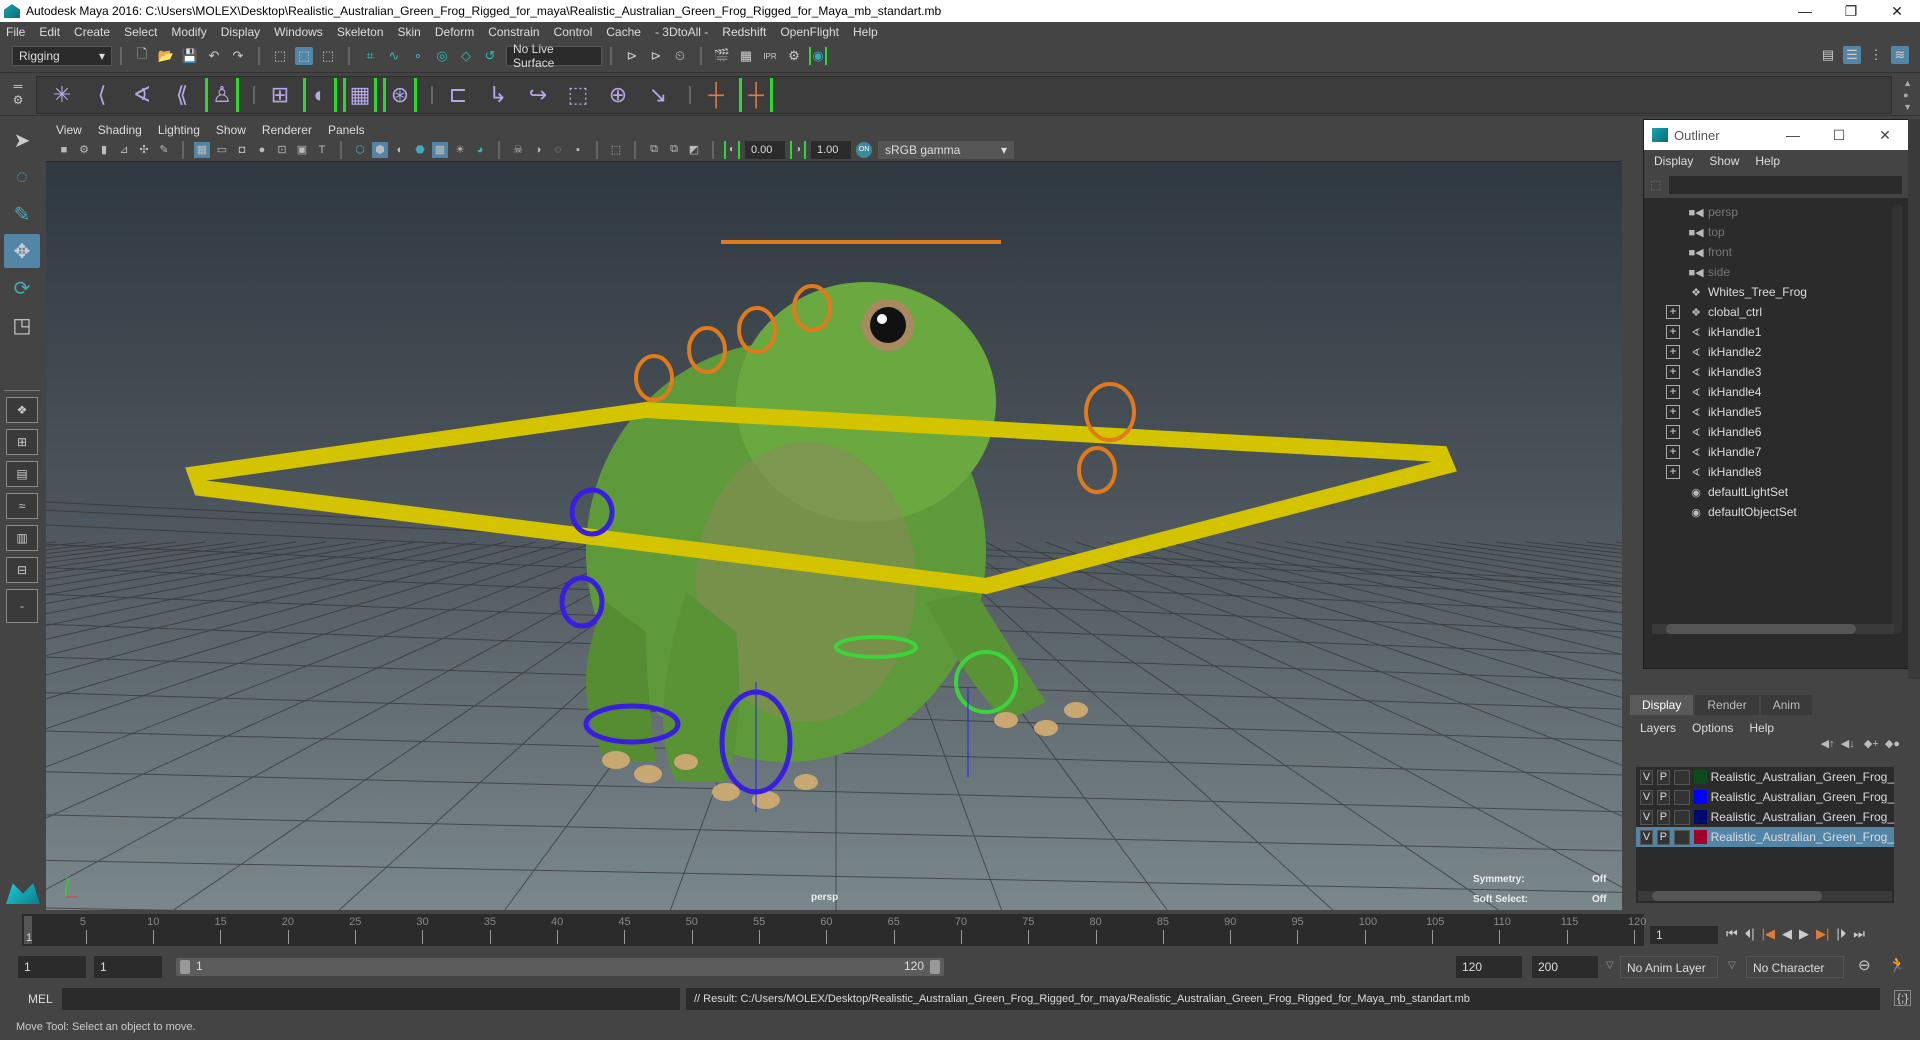 This screenshot has width=1920, height=1040. I want to click on render-view-icon: 🎬, so click(722, 56).